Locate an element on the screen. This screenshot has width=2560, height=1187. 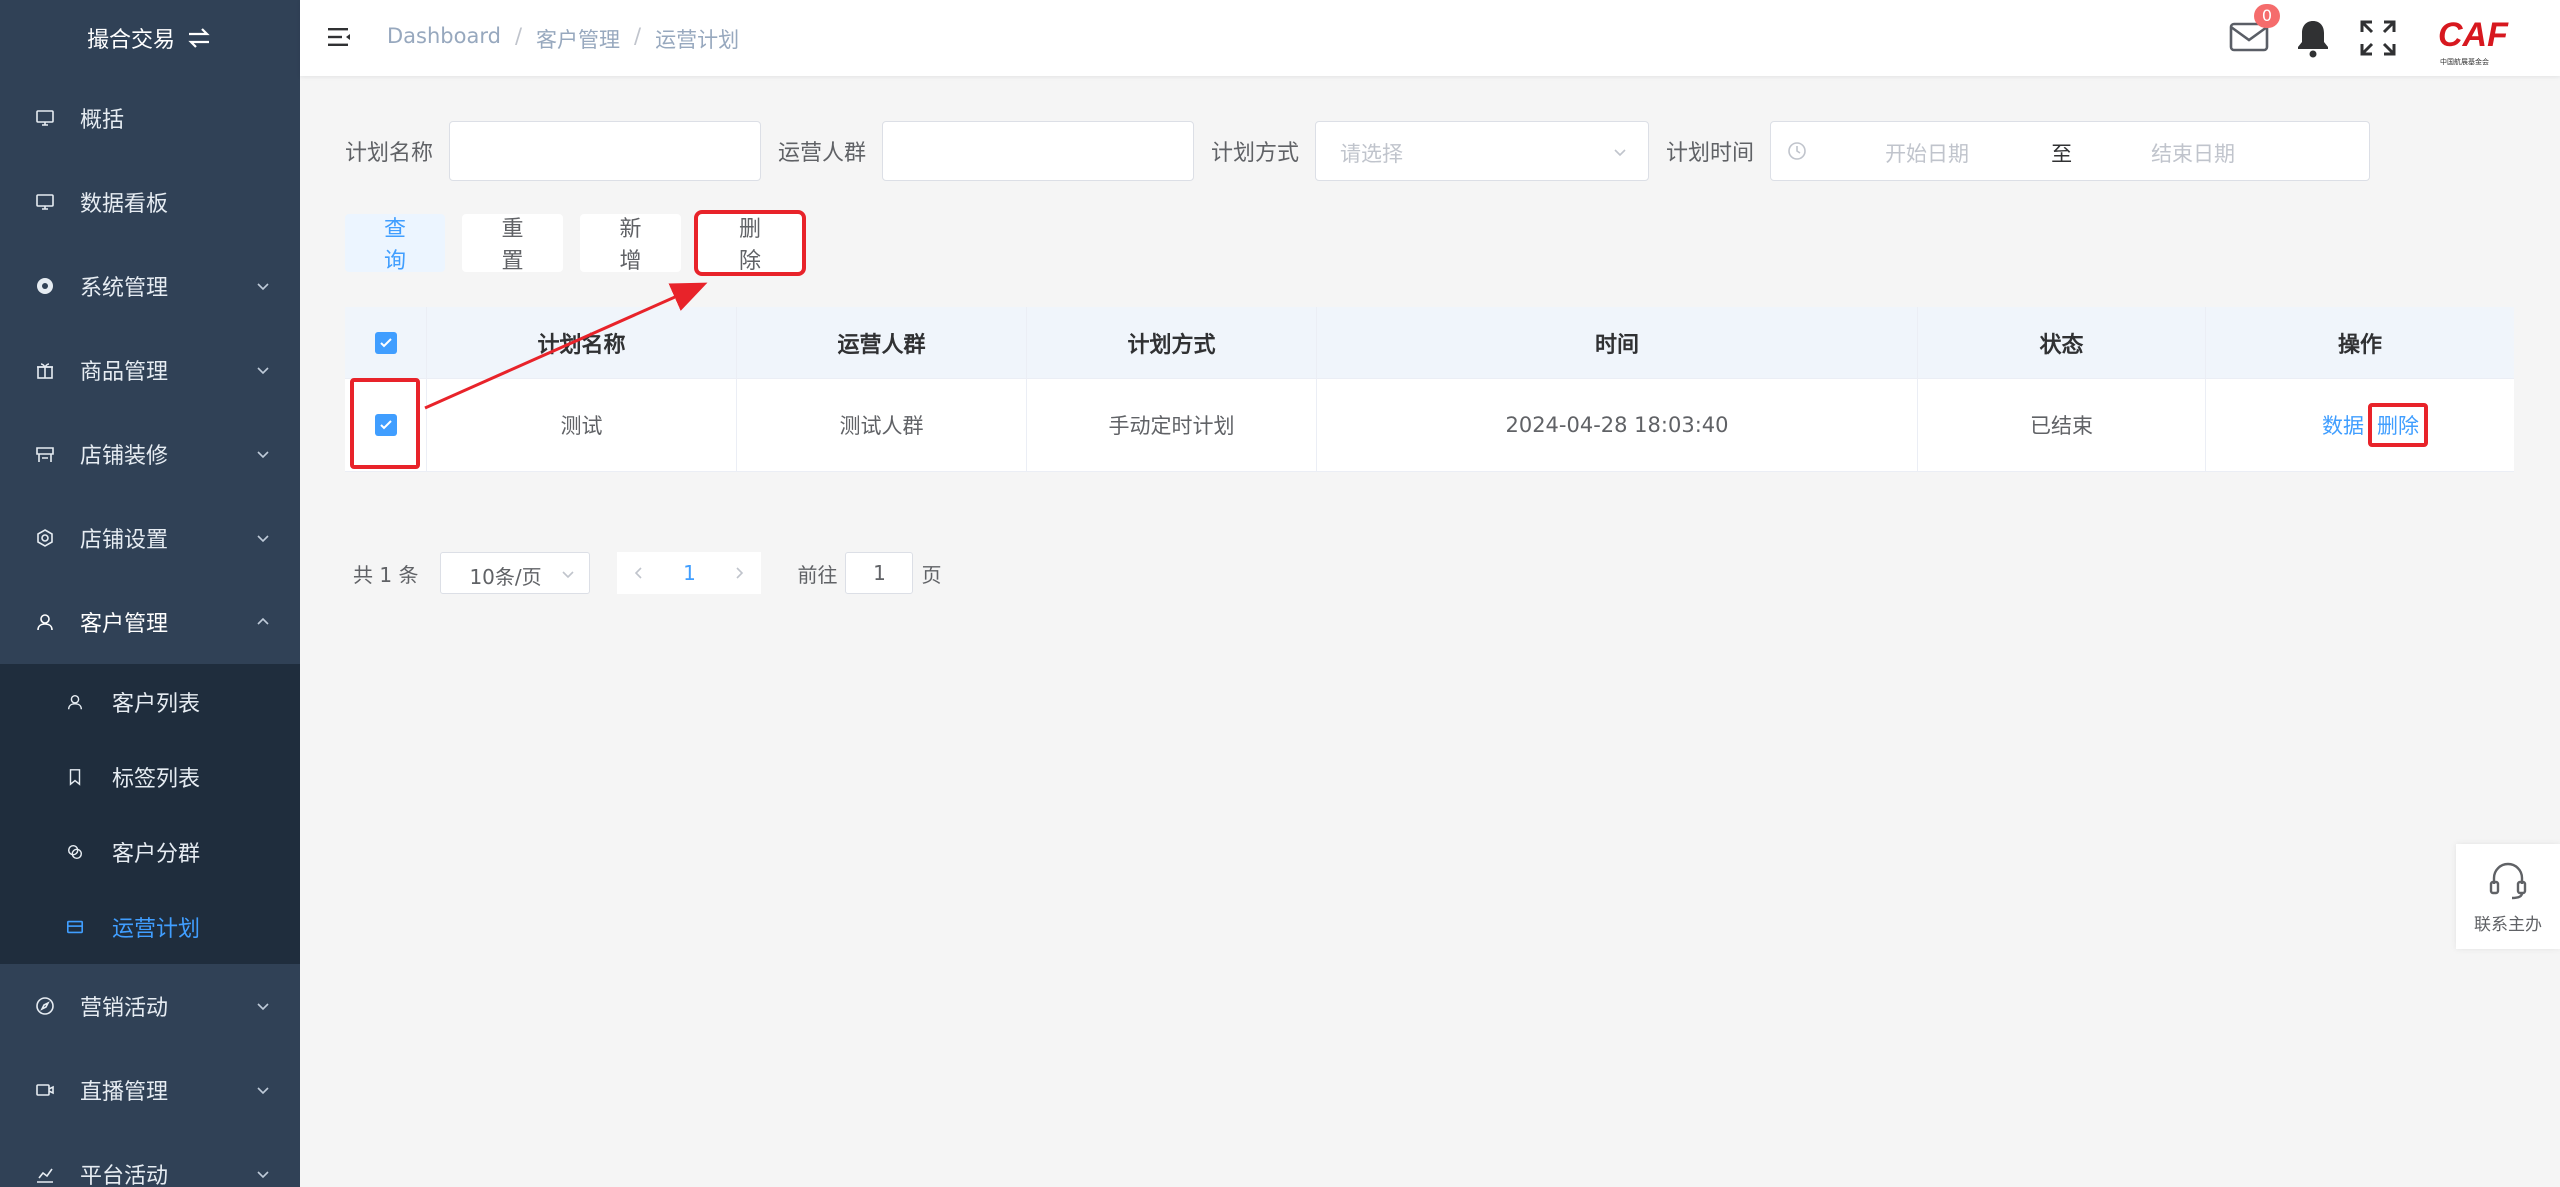
method-select-placeholder: 请选择 is located at coordinates (1372, 154).